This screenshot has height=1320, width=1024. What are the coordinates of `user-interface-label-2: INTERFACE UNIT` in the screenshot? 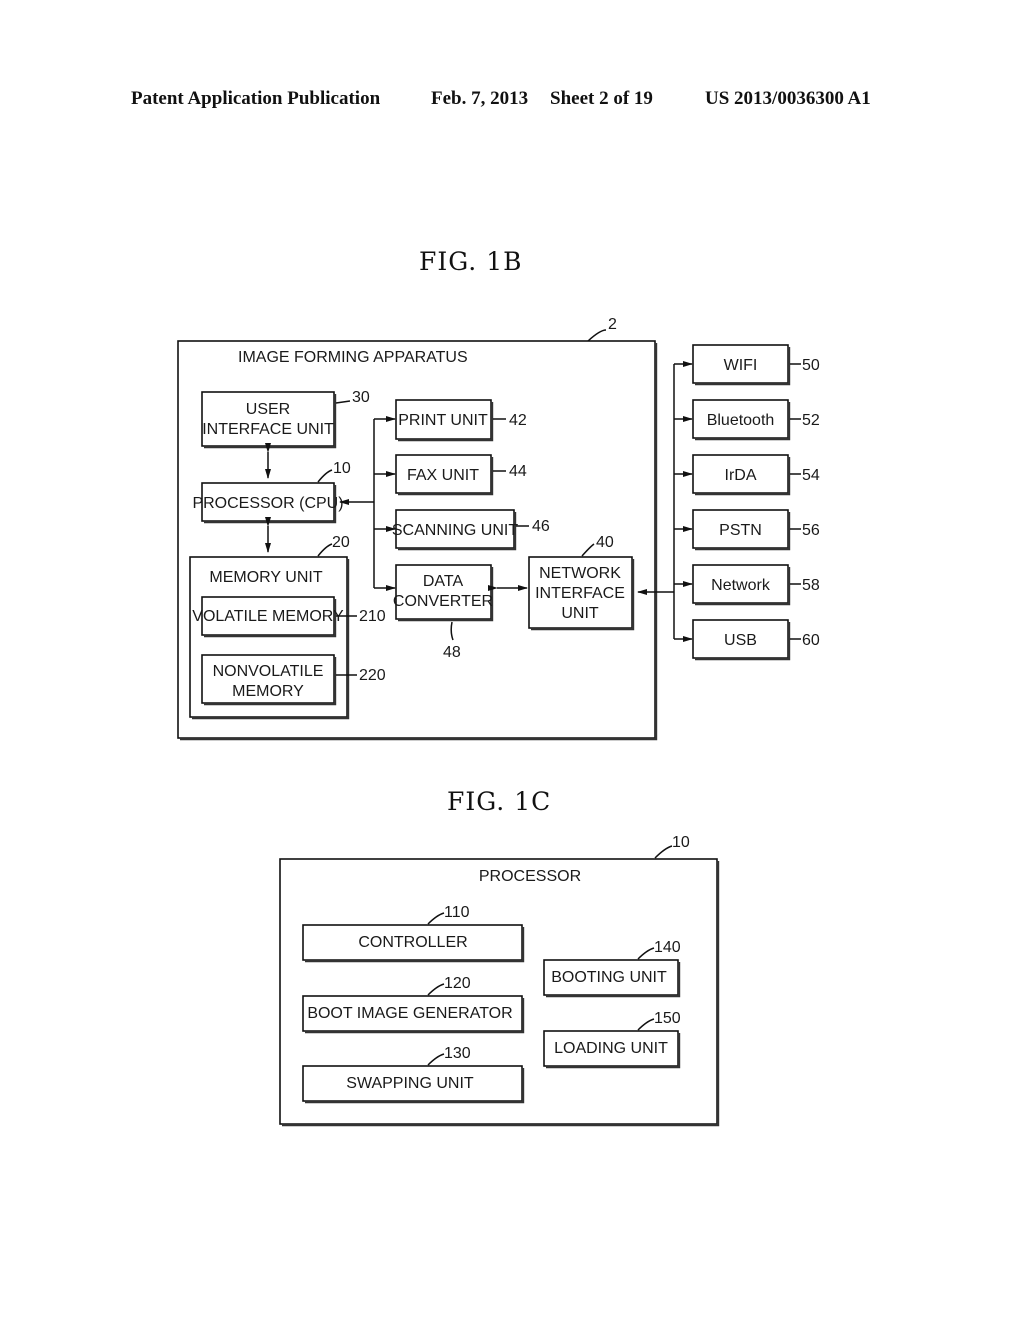 It's located at (268, 429).